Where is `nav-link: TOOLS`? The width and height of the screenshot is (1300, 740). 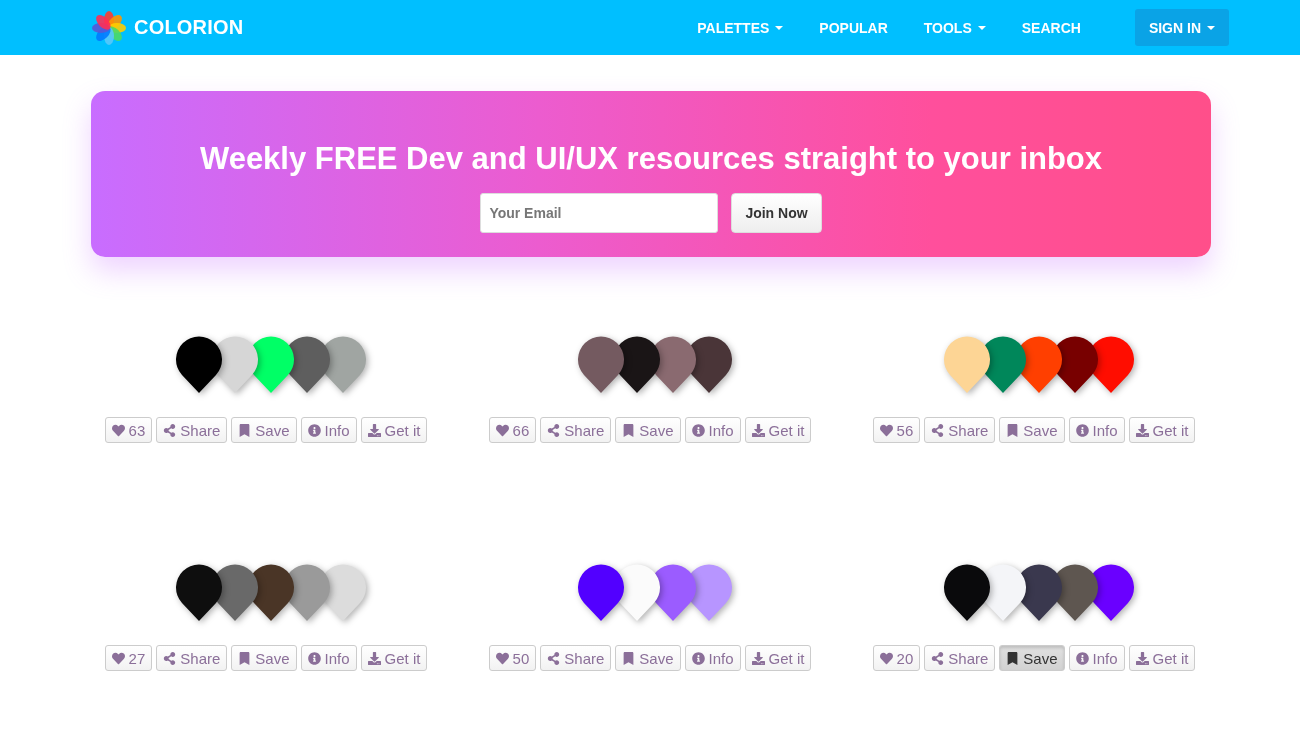
nav-link: TOOLS is located at coordinates (954, 27).